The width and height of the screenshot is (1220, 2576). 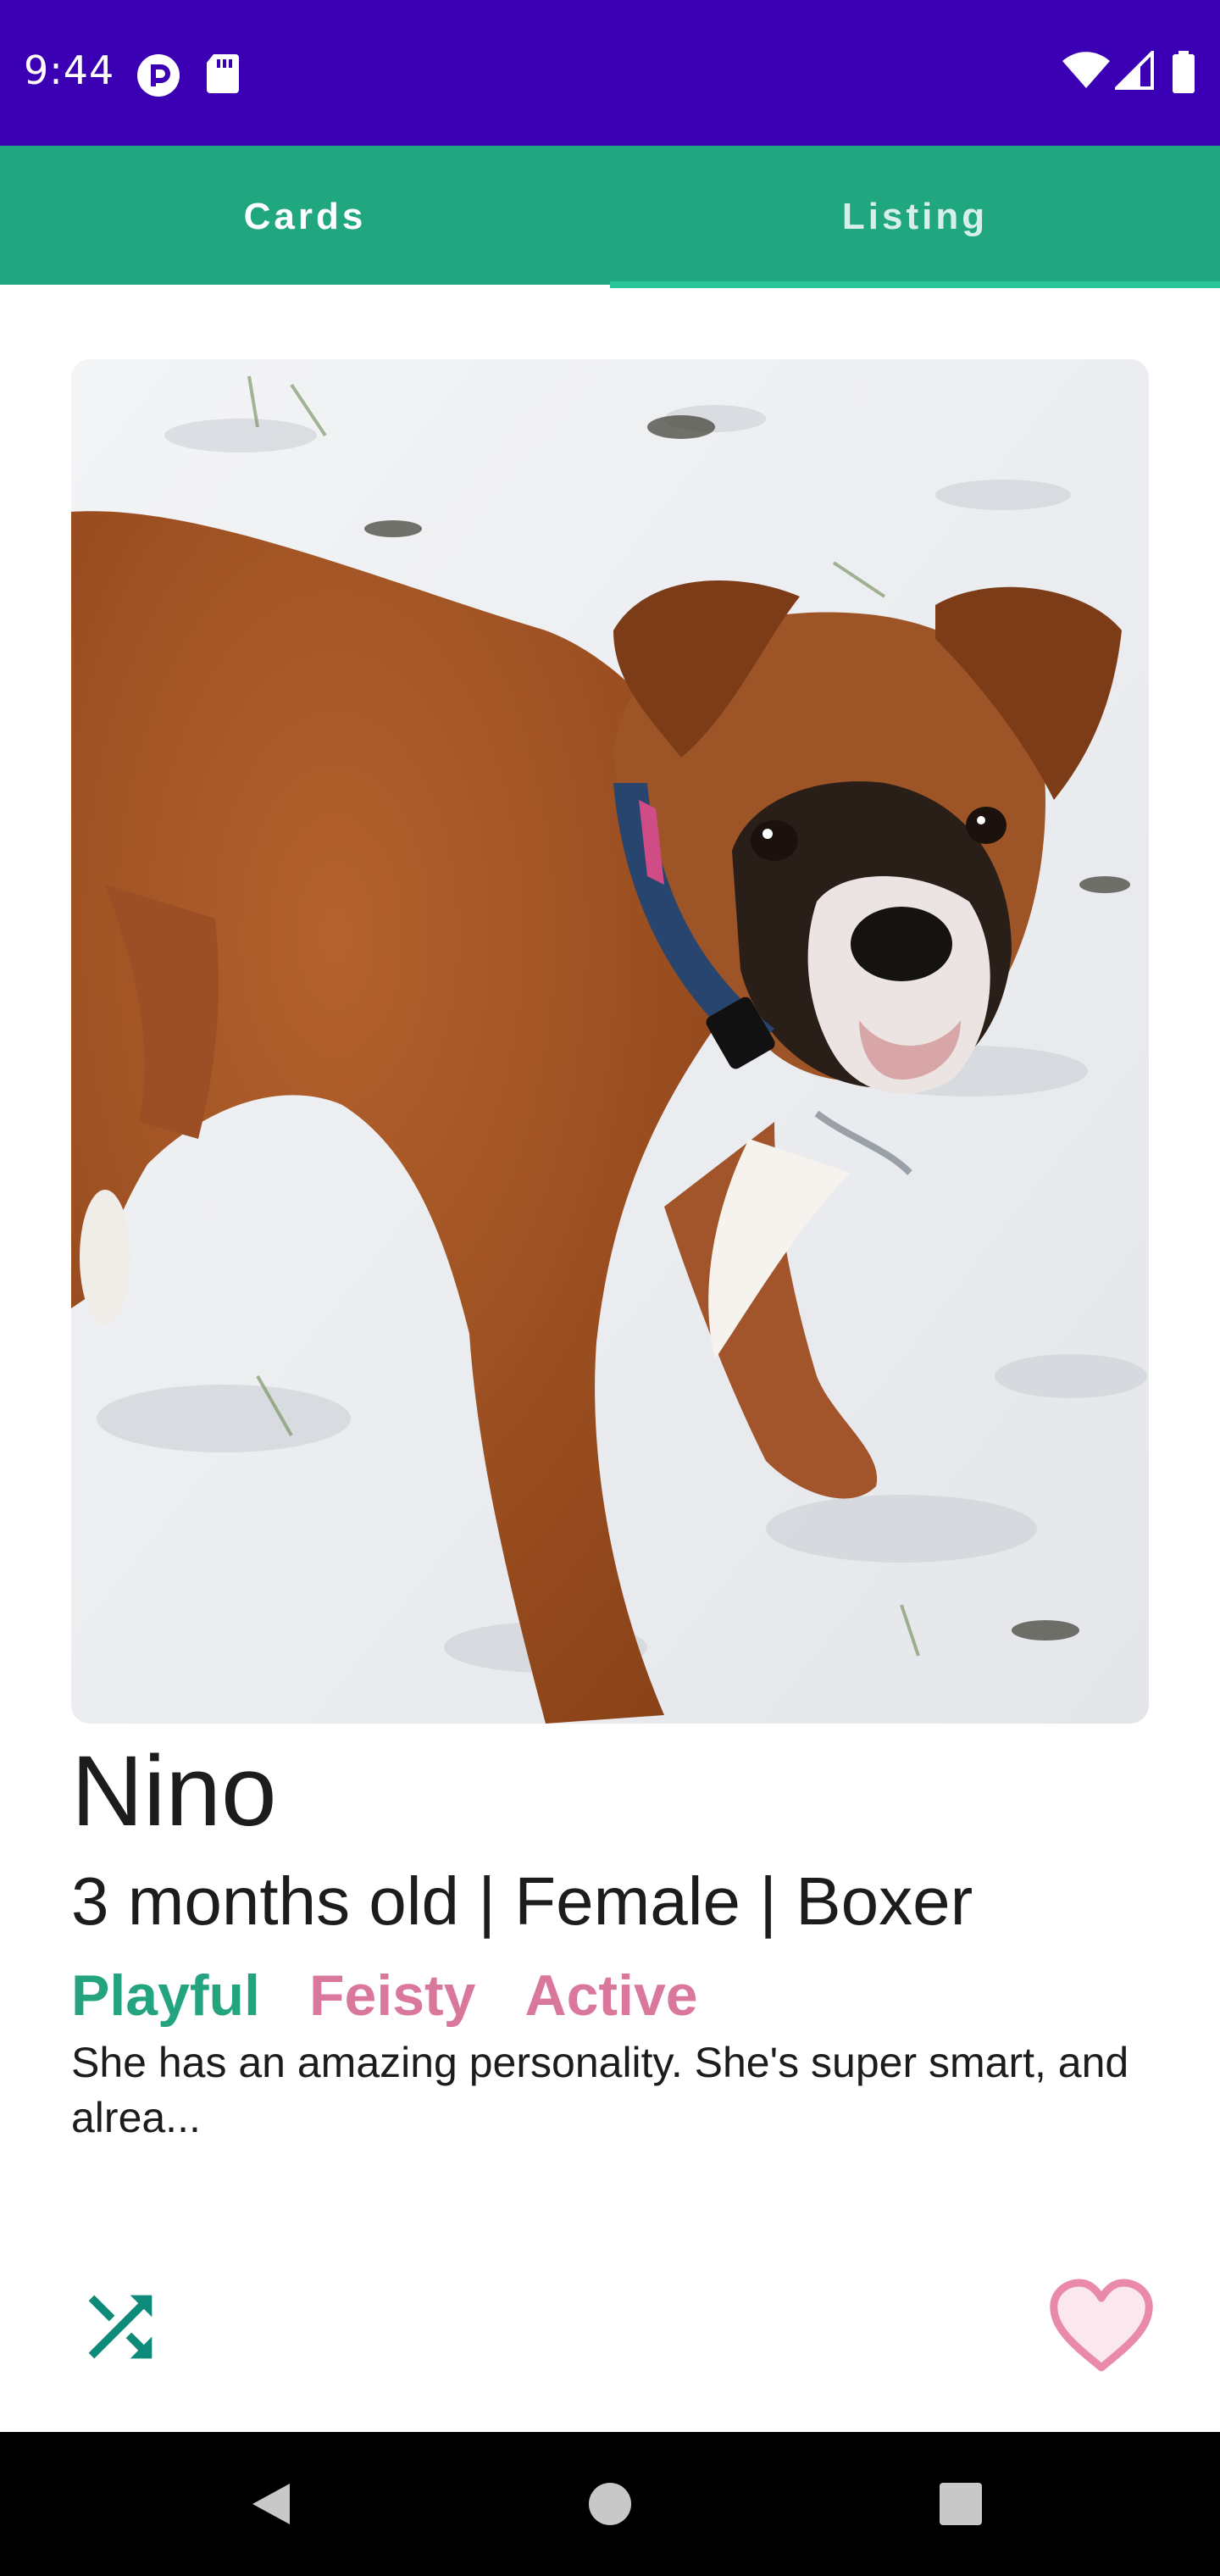 I want to click on tag-feisty: Feisty, so click(x=392, y=1995).